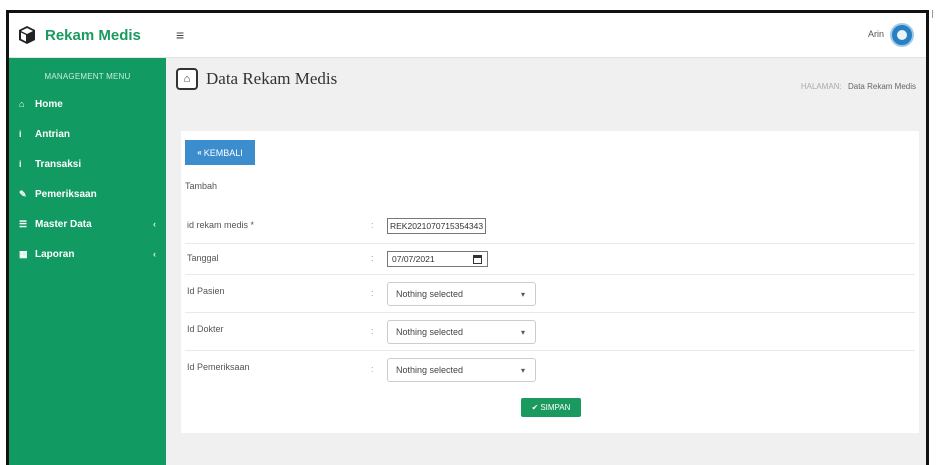 Image resolution: width=937 pixels, height=465 pixels. What do you see at coordinates (87, 76) in the screenshot?
I see `menu-header: MANAGEMENT MENU` at bounding box center [87, 76].